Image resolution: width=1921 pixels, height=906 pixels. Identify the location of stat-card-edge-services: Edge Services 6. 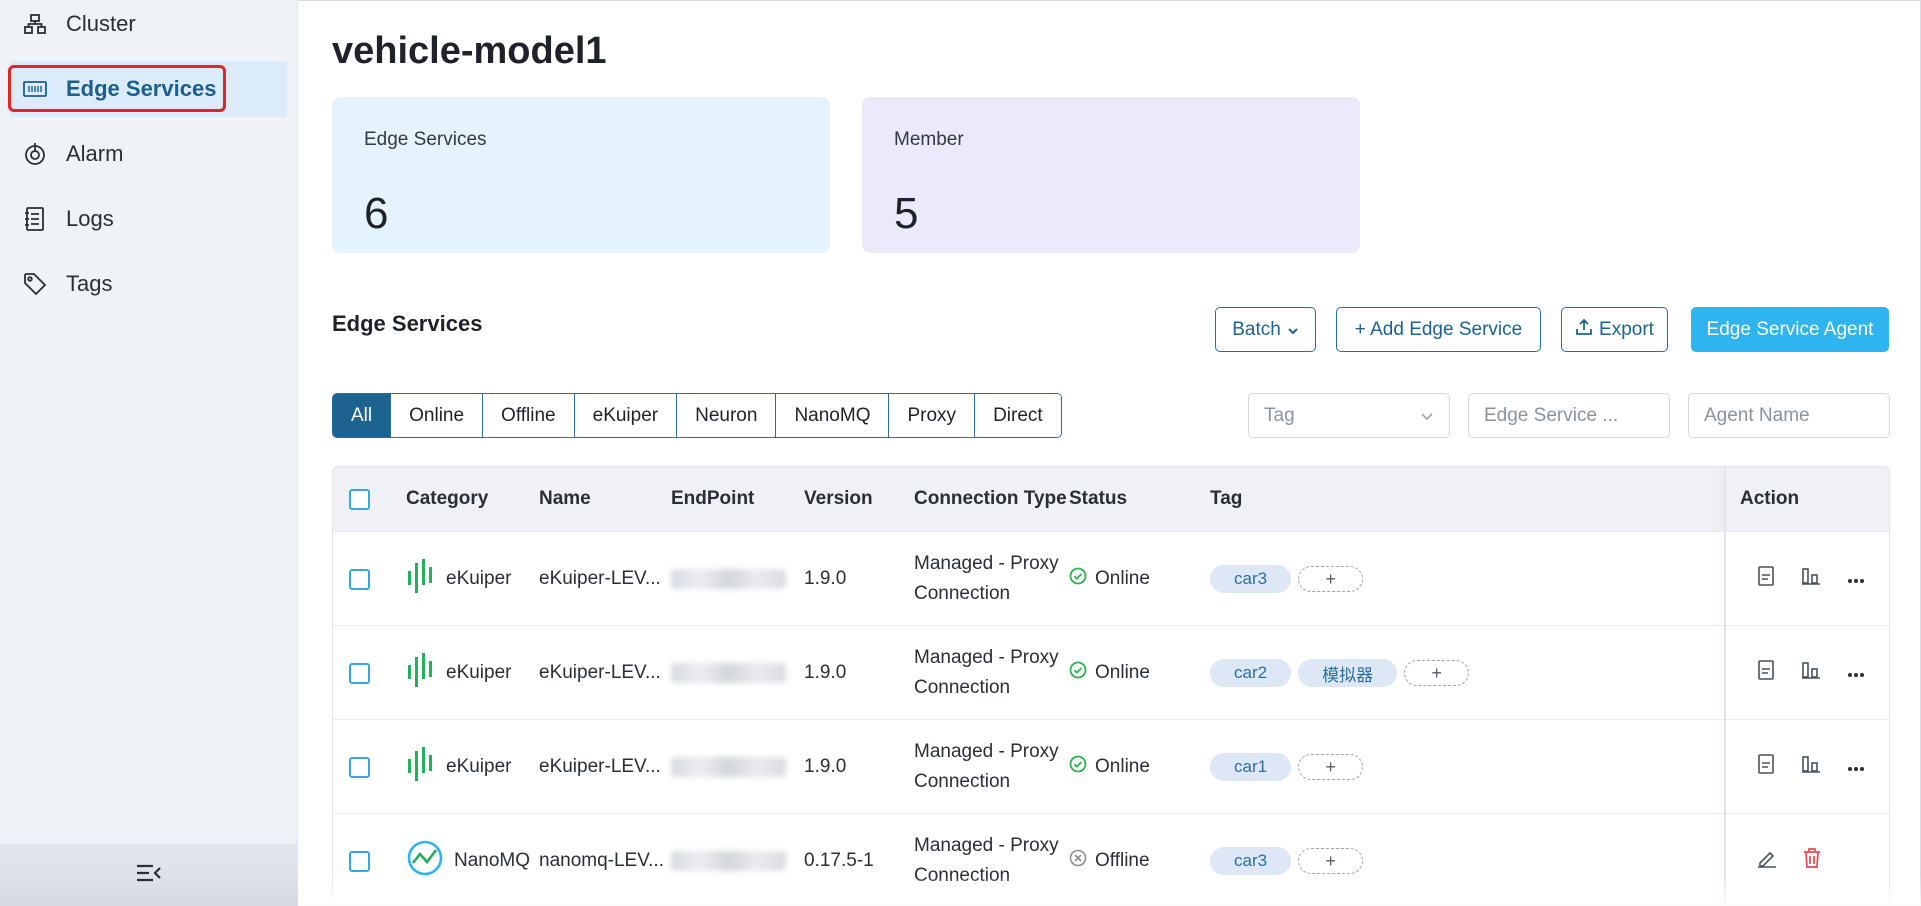
(581, 175).